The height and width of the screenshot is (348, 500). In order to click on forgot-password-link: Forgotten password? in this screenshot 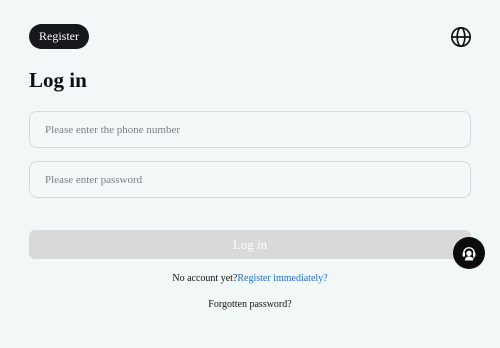, I will do `click(250, 304)`.